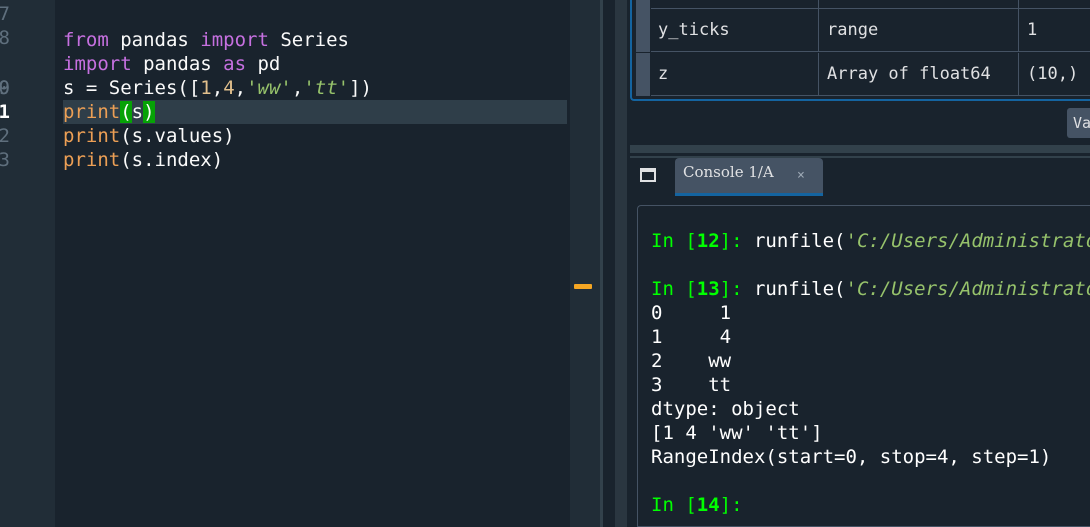  I want to click on prompt-number: 12, so click(708, 241).